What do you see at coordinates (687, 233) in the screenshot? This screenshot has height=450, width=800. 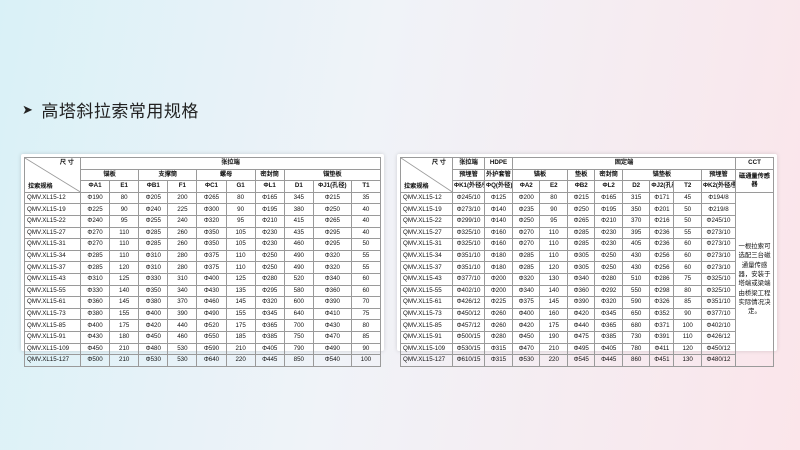 I see `value-cell: 55` at bounding box center [687, 233].